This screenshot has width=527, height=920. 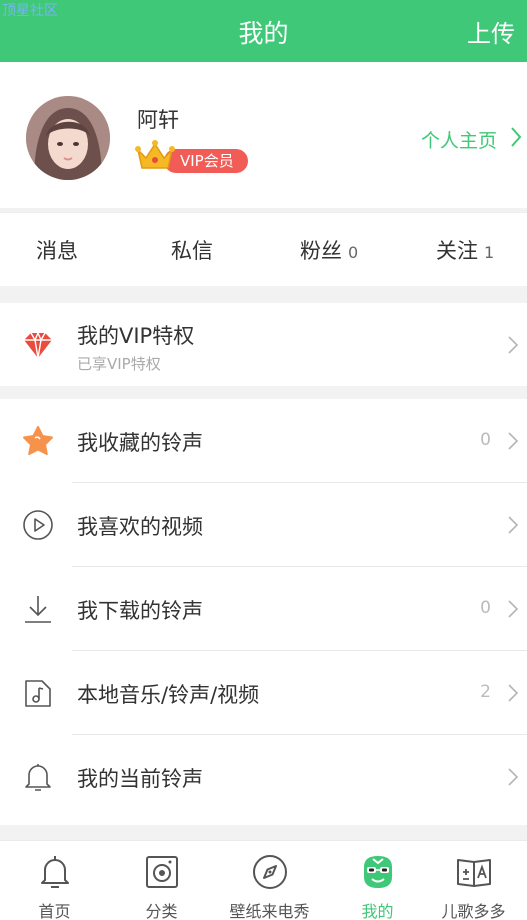 What do you see at coordinates (161, 872) in the screenshot?
I see `category-icon` at bounding box center [161, 872].